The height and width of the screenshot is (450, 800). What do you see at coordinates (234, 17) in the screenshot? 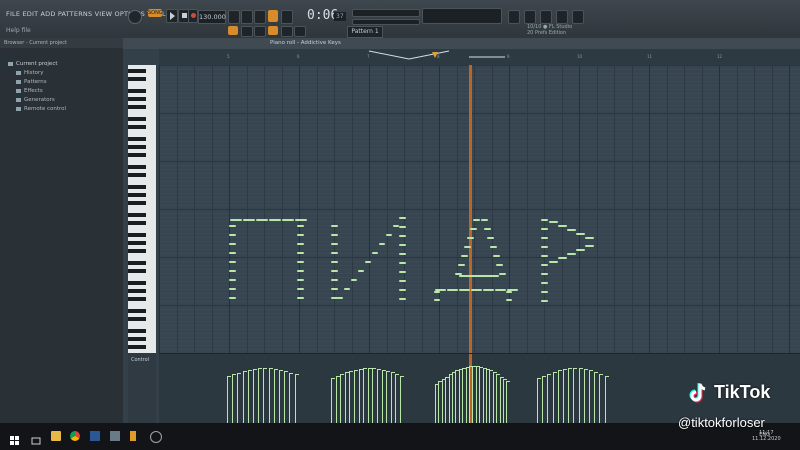
I see `metronome-button` at bounding box center [234, 17].